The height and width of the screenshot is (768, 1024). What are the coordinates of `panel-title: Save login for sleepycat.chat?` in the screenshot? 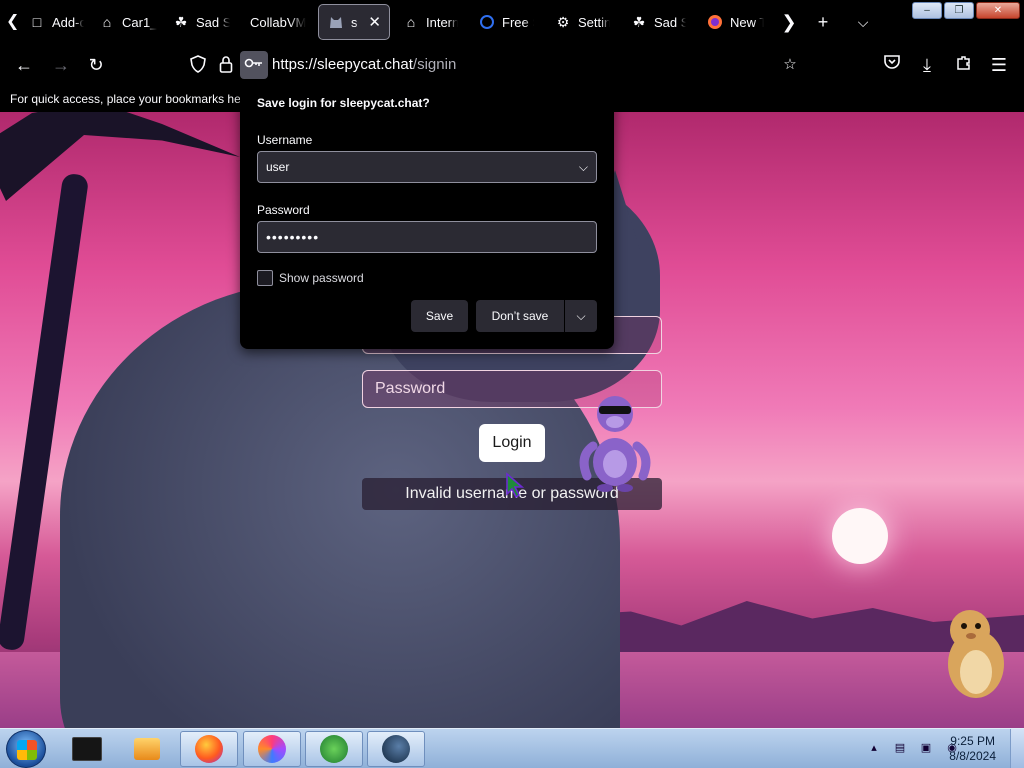 It's located at (343, 103).